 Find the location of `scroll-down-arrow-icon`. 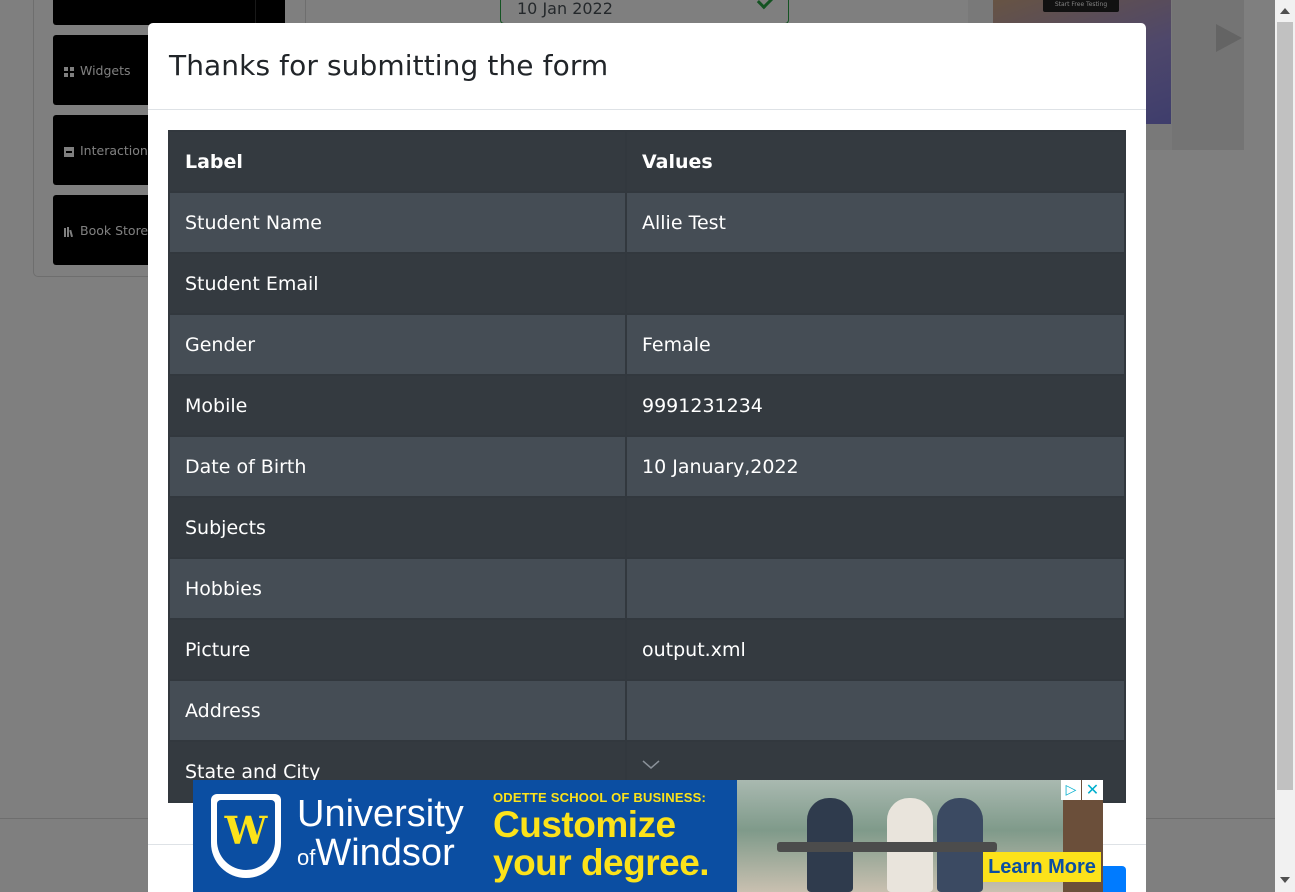

scroll-down-arrow-icon is located at coordinates (1285, 880).